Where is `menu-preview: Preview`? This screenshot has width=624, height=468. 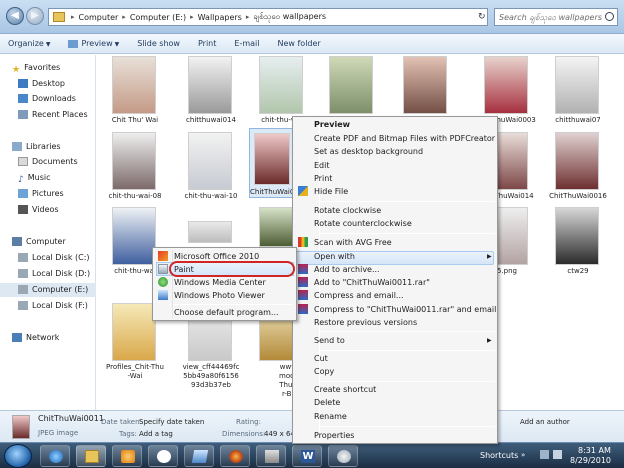
menu-preview: Preview is located at coordinates (332, 125).